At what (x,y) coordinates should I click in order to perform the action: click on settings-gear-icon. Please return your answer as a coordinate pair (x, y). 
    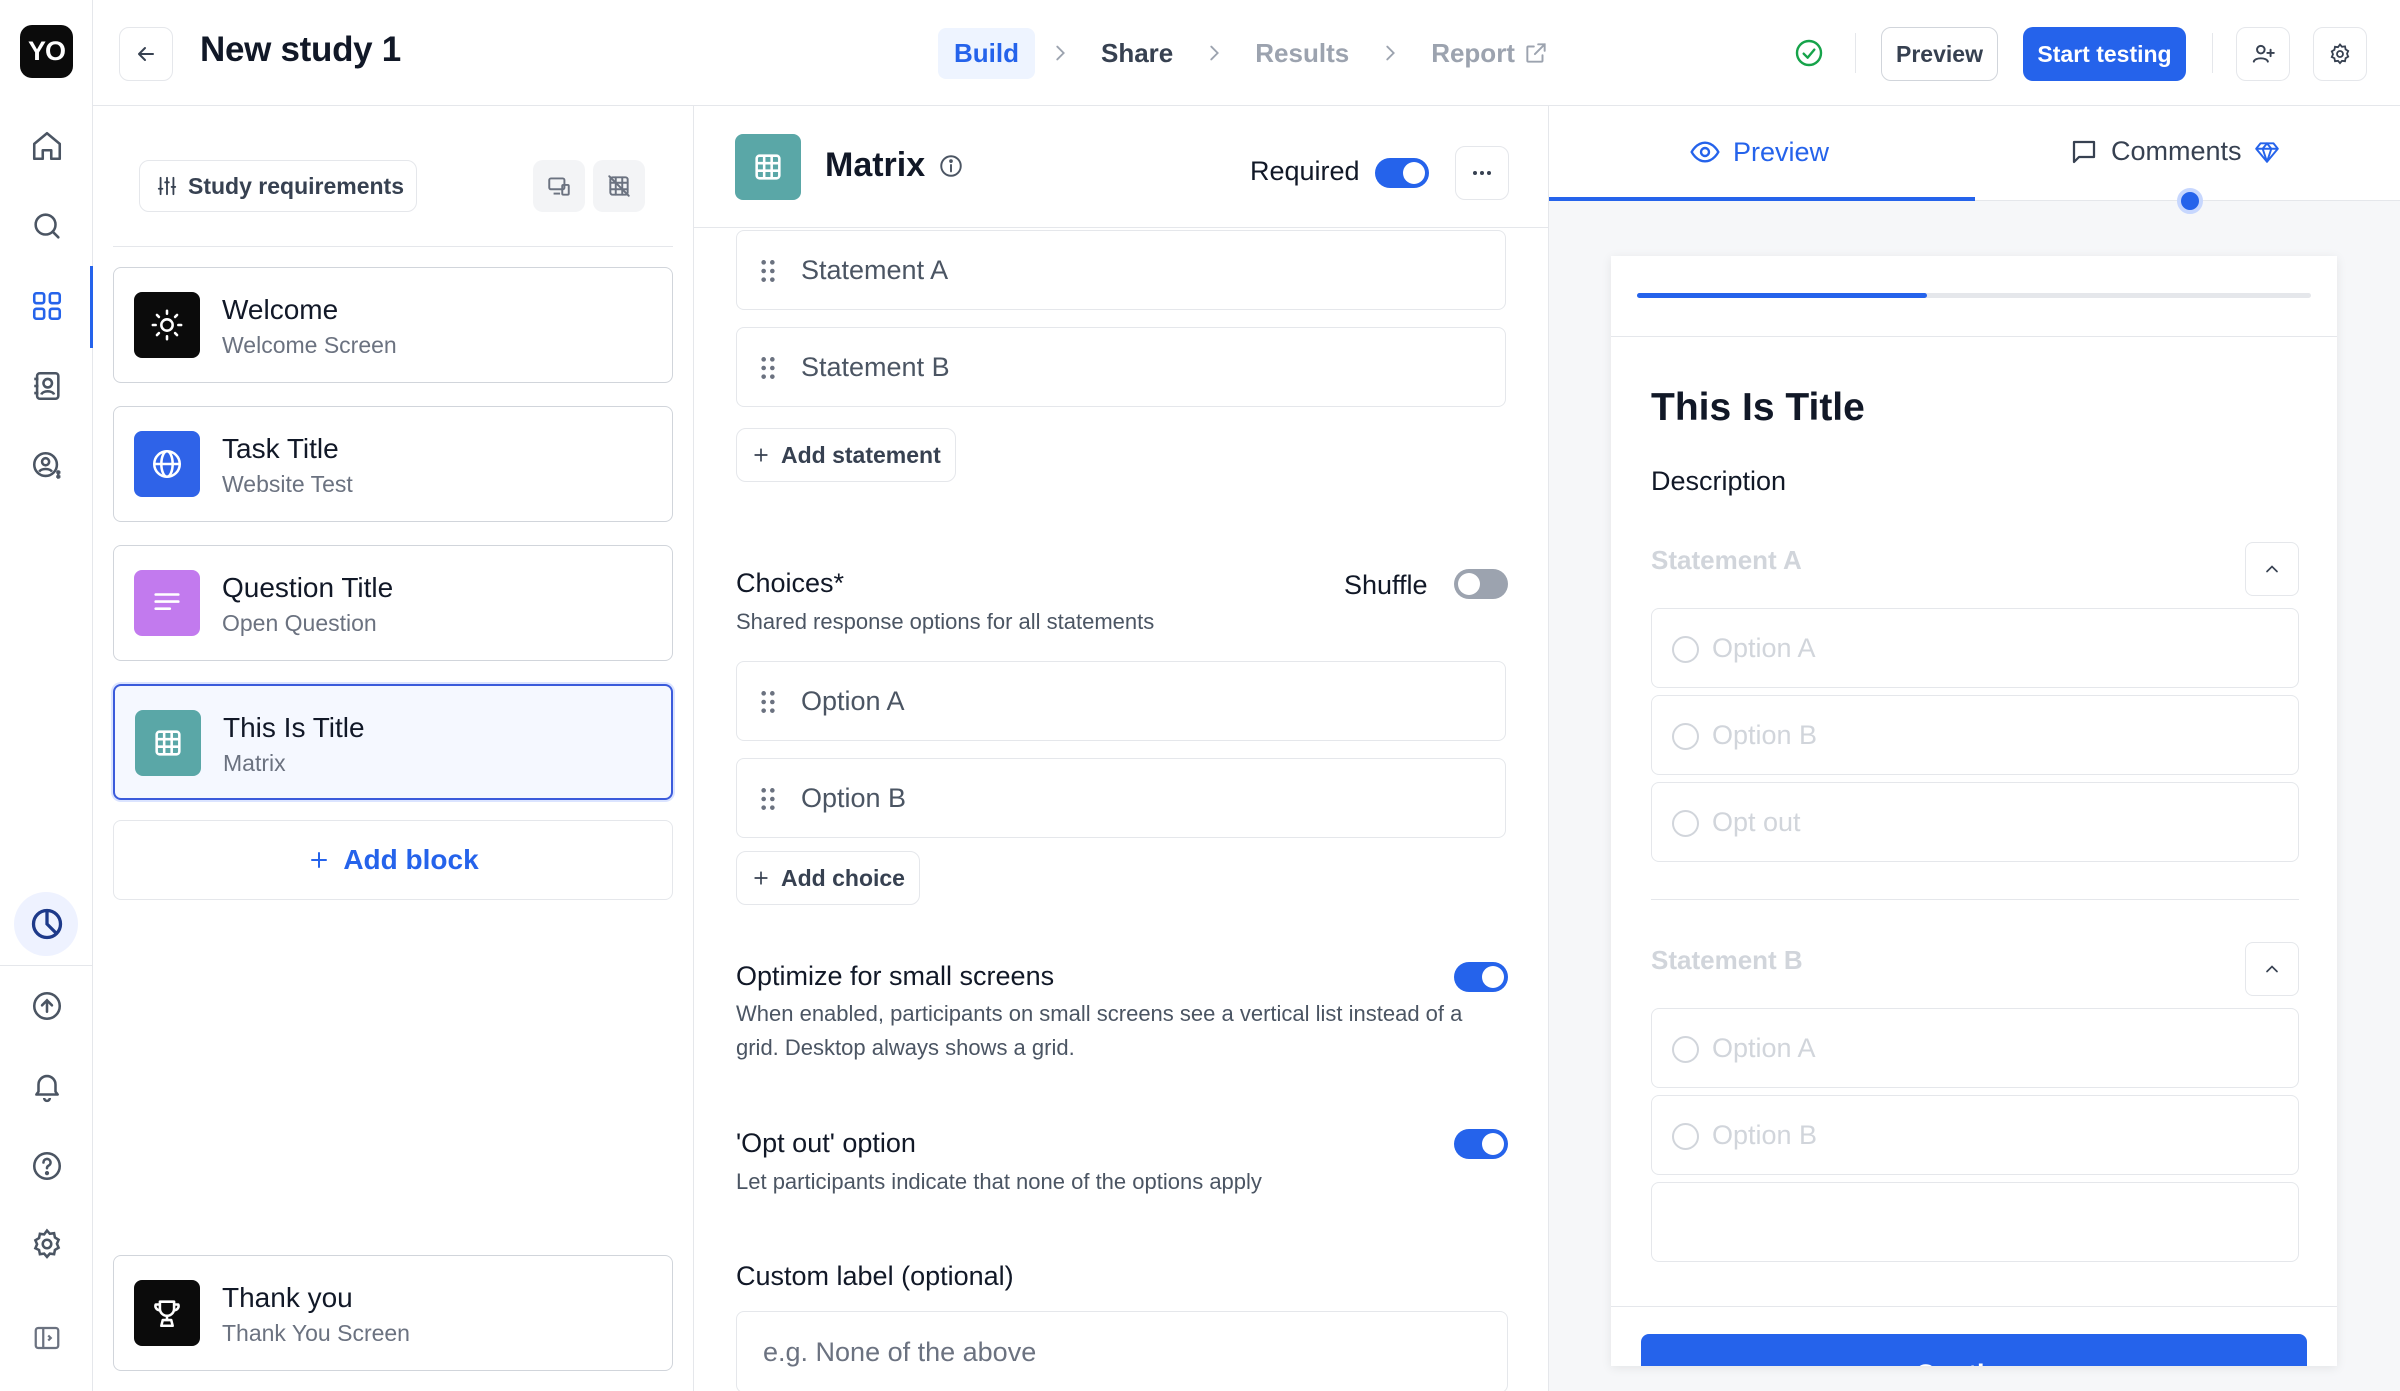
    Looking at the image, I should click on (47, 1244).